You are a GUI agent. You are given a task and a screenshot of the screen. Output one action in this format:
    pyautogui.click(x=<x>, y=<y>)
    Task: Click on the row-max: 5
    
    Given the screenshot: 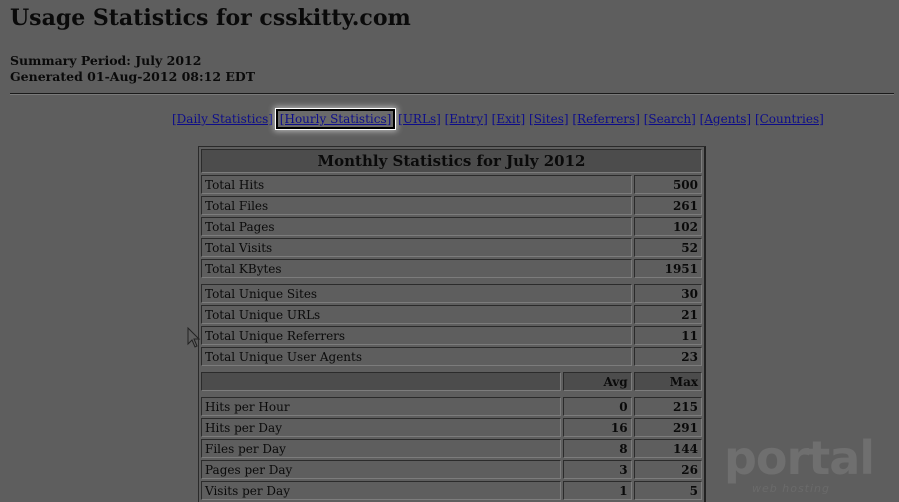 What is the action you would take?
    pyautogui.click(x=667, y=490)
    